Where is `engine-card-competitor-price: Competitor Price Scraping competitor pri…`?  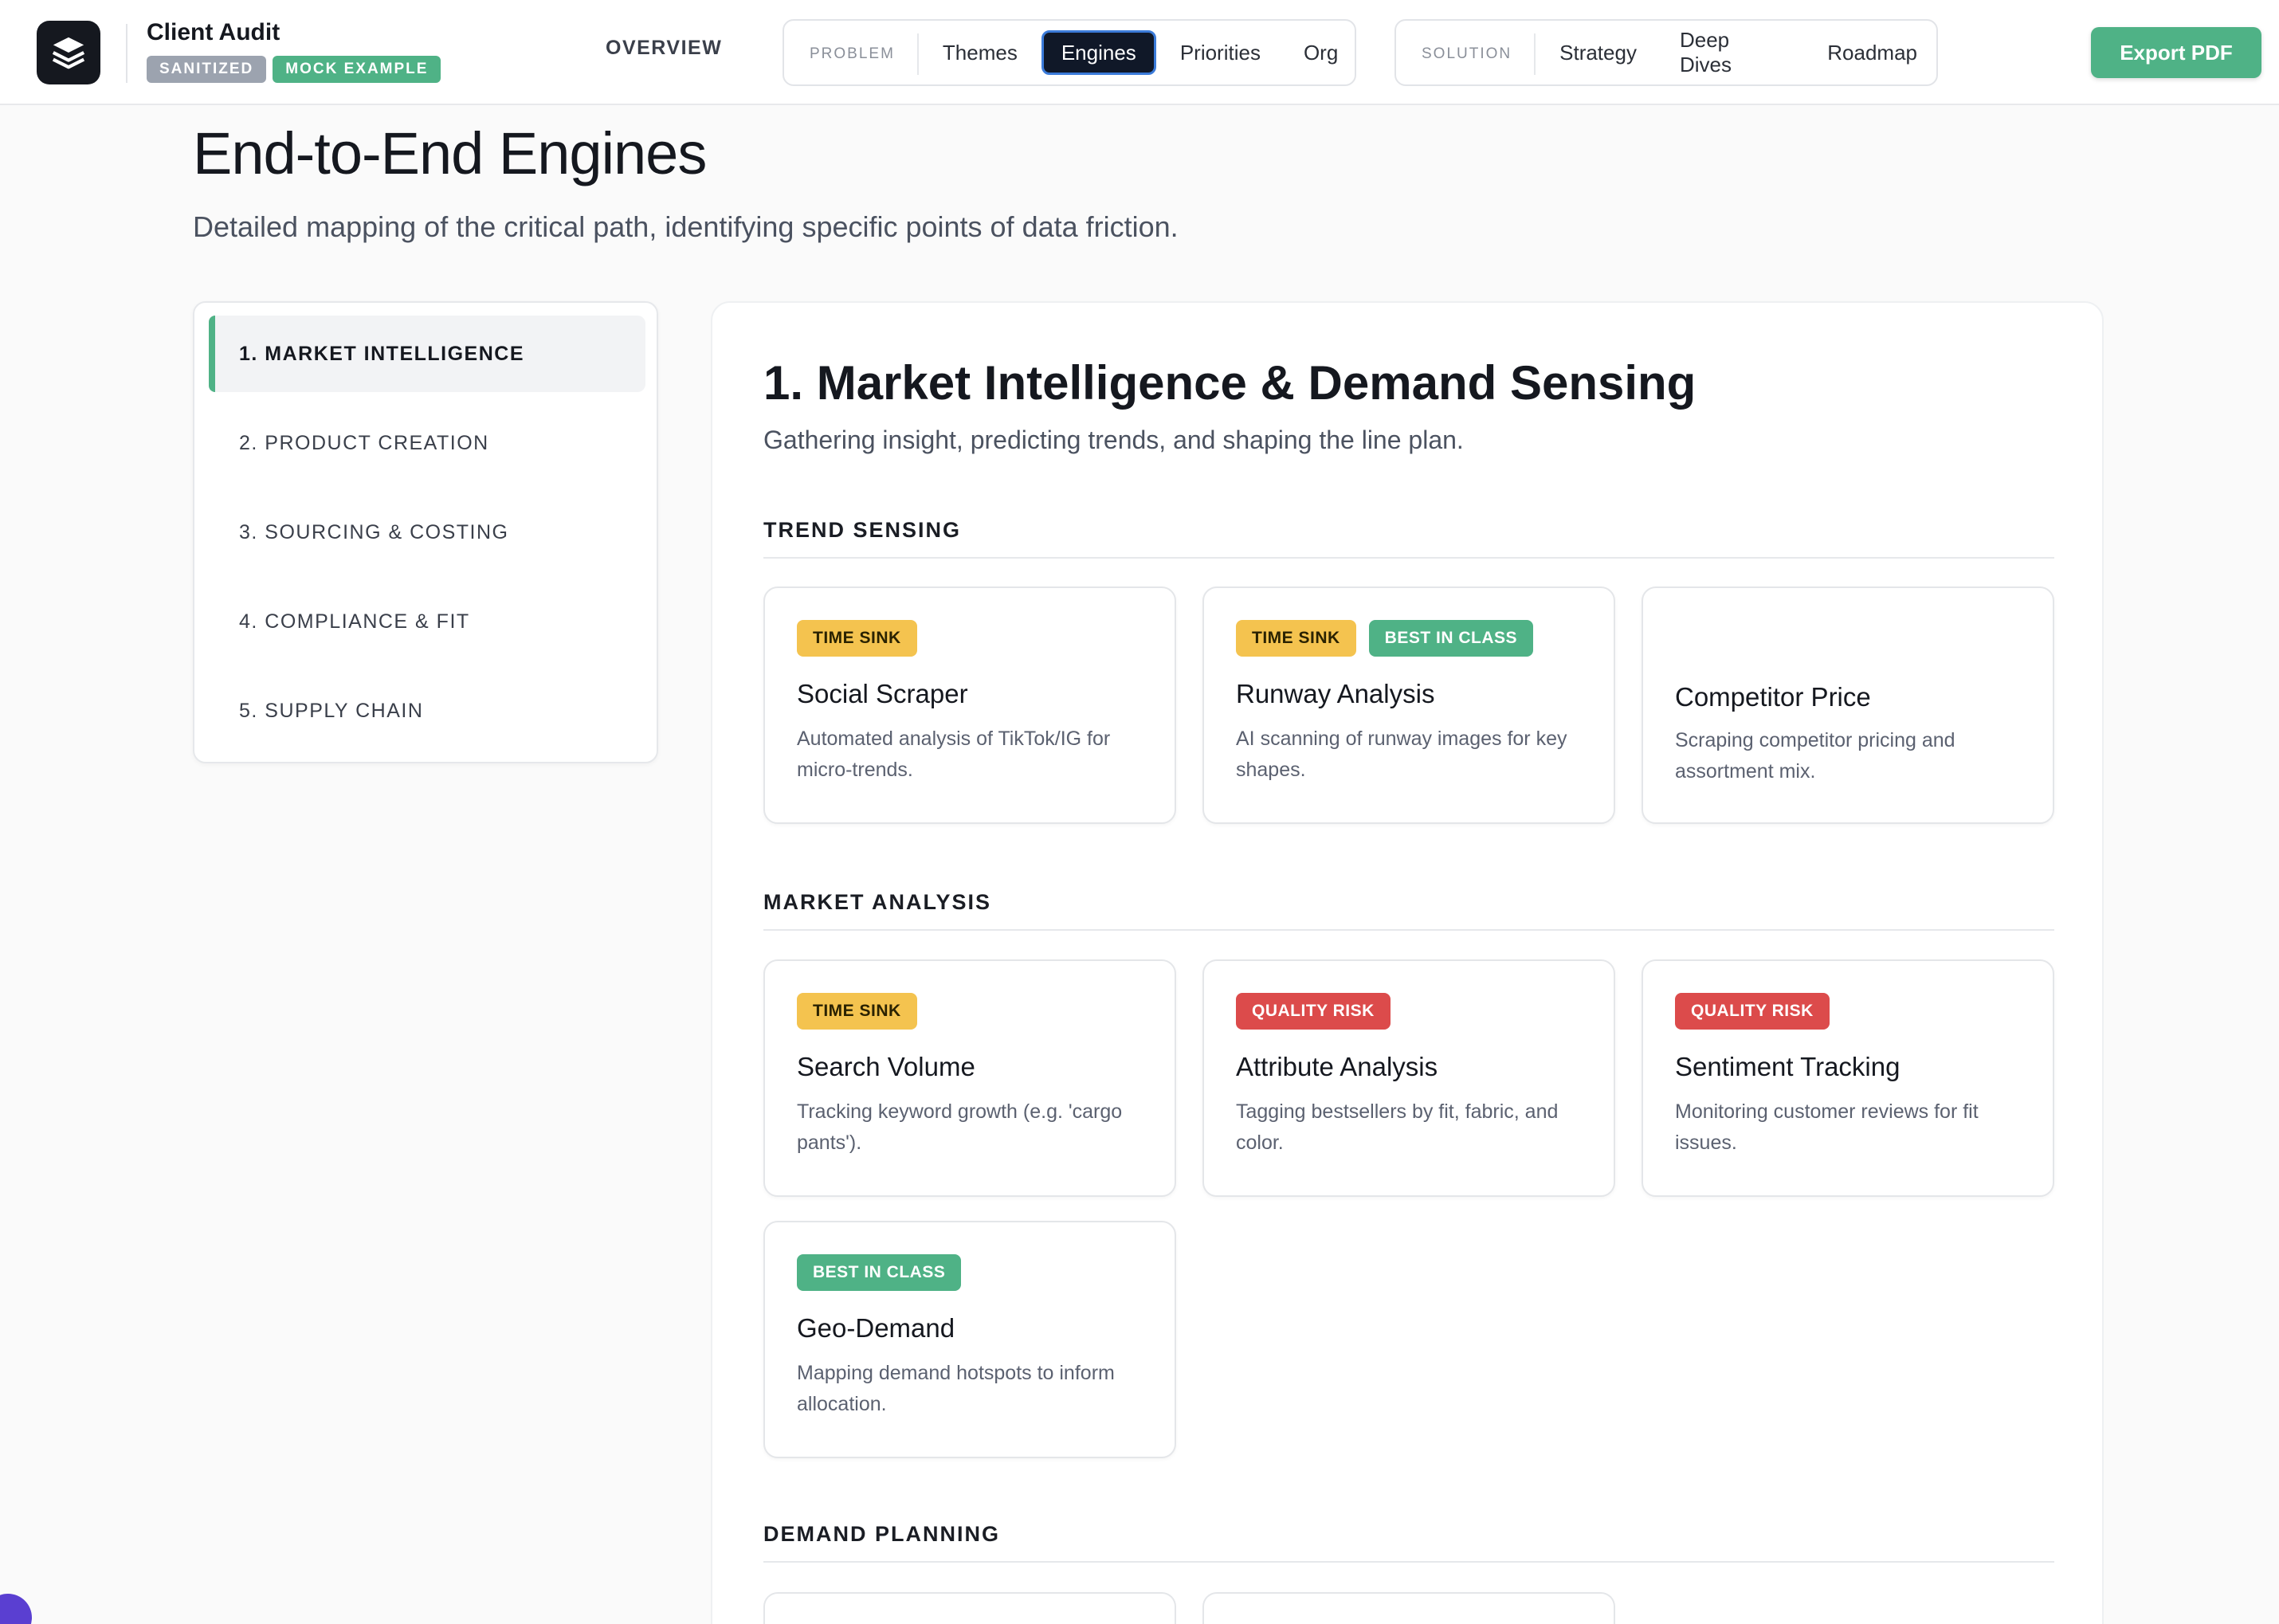
engine-card-competitor-price: Competitor Price Scraping competitor pri… is located at coordinates (1848, 705).